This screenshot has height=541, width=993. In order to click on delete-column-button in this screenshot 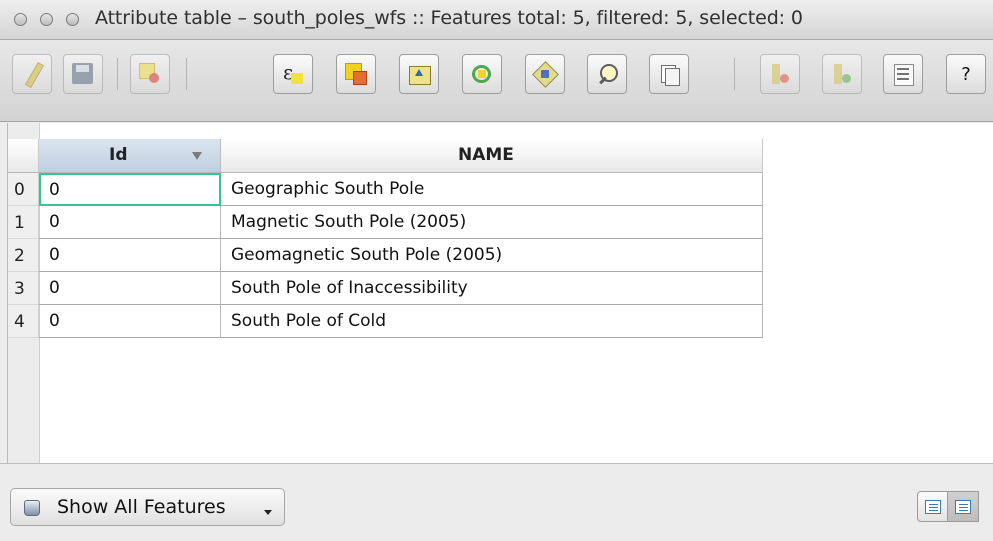, I will do `click(780, 74)`.